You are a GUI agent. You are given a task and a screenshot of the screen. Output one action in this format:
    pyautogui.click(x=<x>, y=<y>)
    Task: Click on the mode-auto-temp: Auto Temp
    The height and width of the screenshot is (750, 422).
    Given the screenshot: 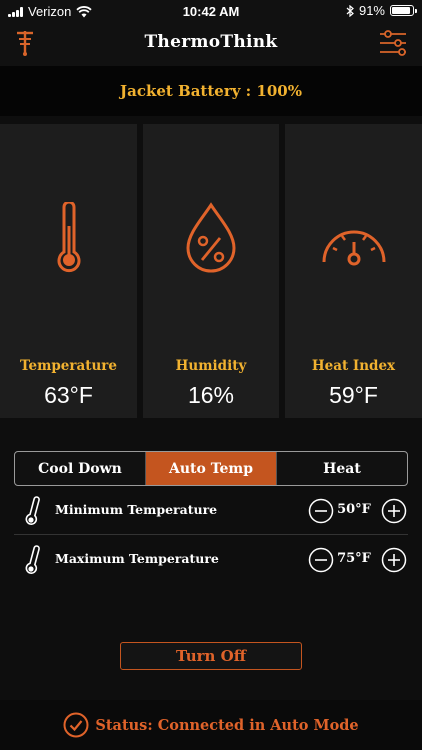 What is the action you would take?
    pyautogui.click(x=210, y=468)
    